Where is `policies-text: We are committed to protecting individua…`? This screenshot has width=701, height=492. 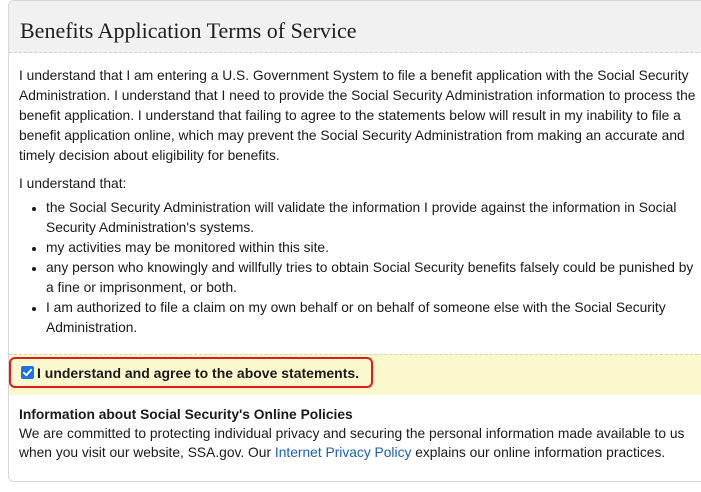
policies-text: We are committed to protecting individua… is located at coordinates (359, 443).